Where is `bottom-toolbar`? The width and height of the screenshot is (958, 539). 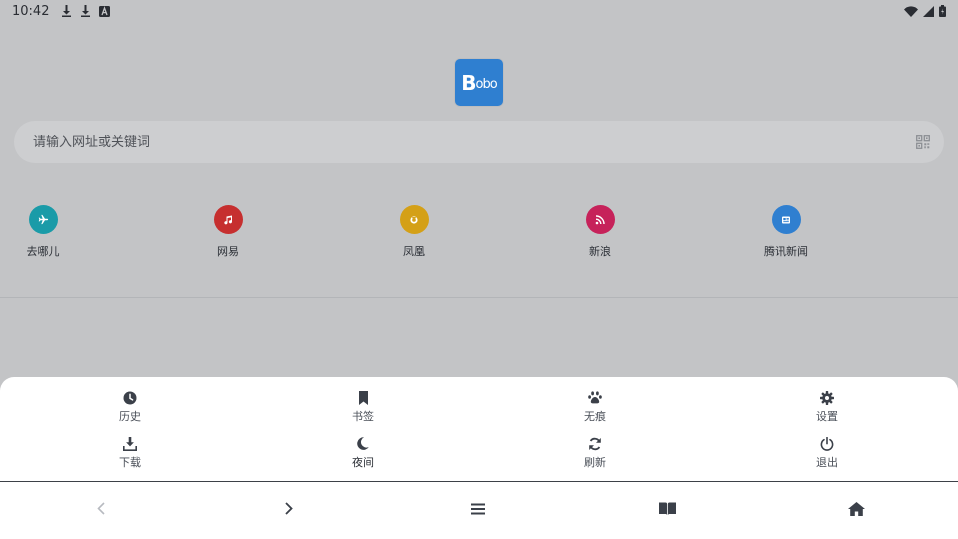
bottom-toolbar is located at coordinates (479, 510).